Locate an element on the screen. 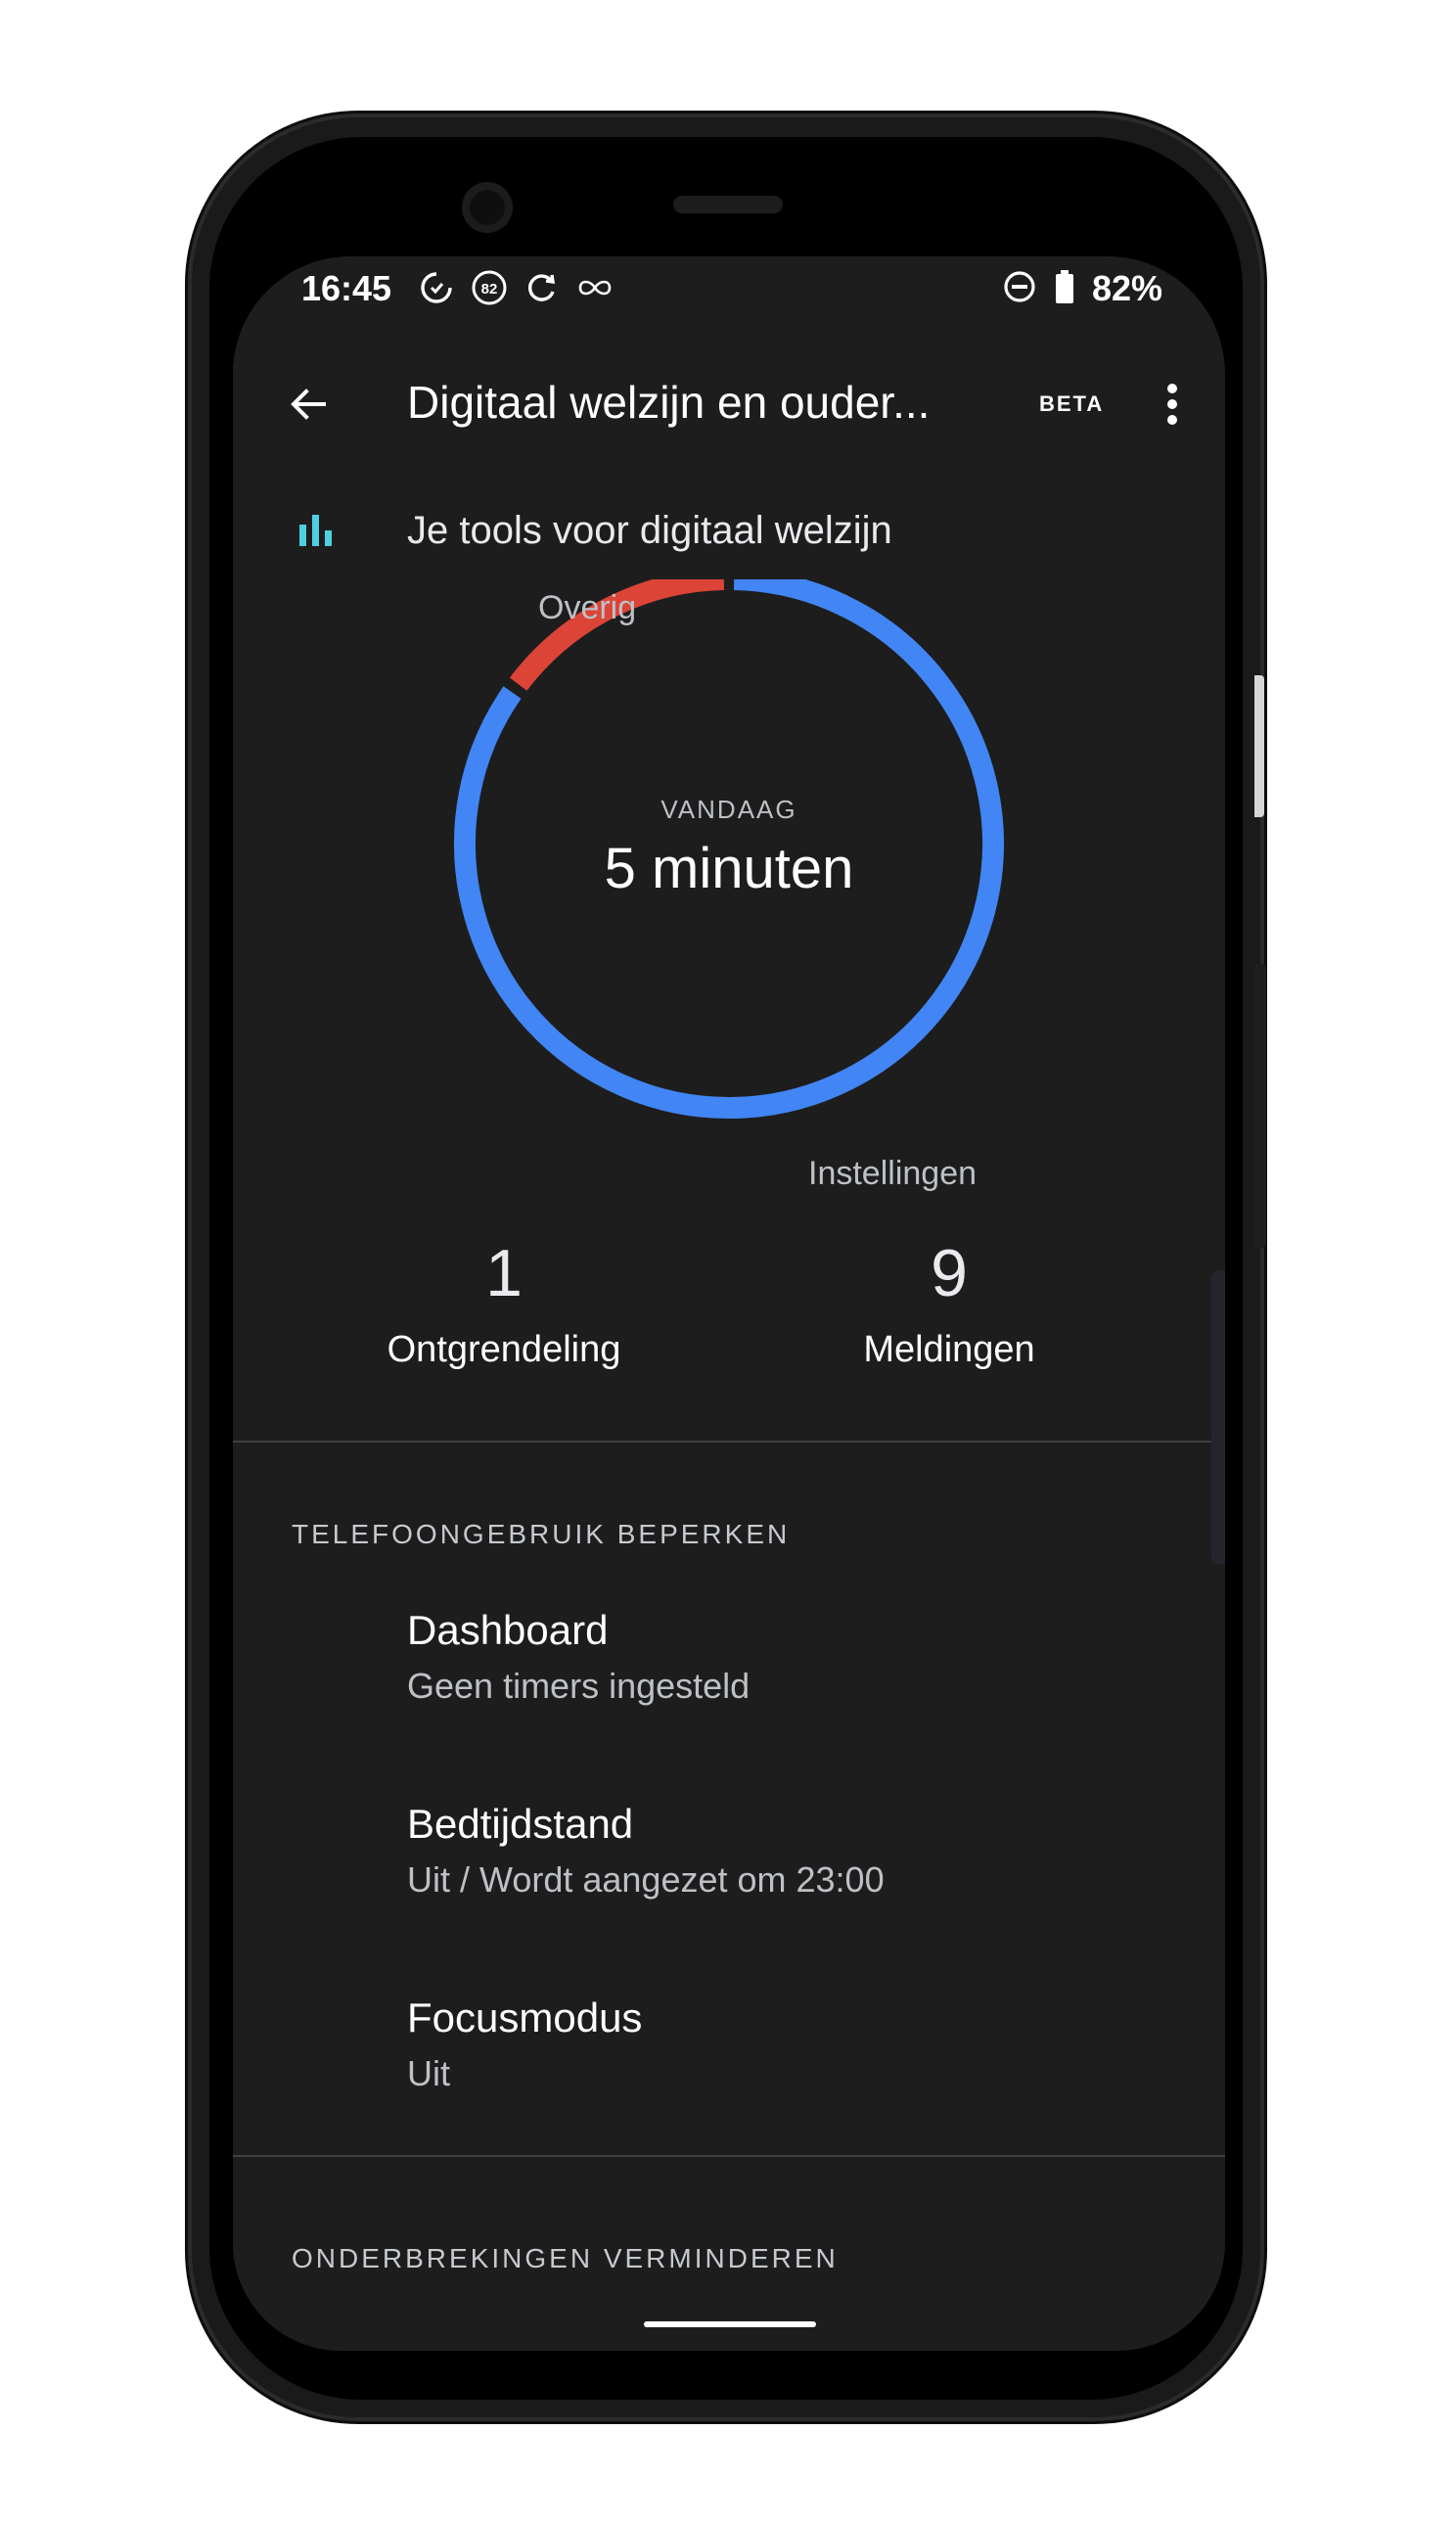 This screenshot has width=1456, height=2522. usage-stats: 1 Ontgrendeling 9 Meldingen is located at coordinates (729, 1323).